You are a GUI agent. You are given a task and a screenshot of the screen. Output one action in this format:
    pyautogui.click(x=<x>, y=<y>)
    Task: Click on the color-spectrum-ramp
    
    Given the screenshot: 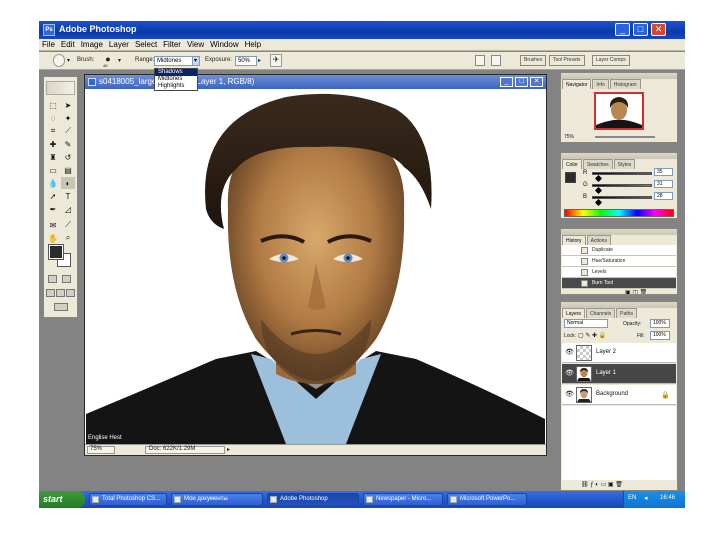 What is the action you would take?
    pyautogui.click(x=619, y=213)
    